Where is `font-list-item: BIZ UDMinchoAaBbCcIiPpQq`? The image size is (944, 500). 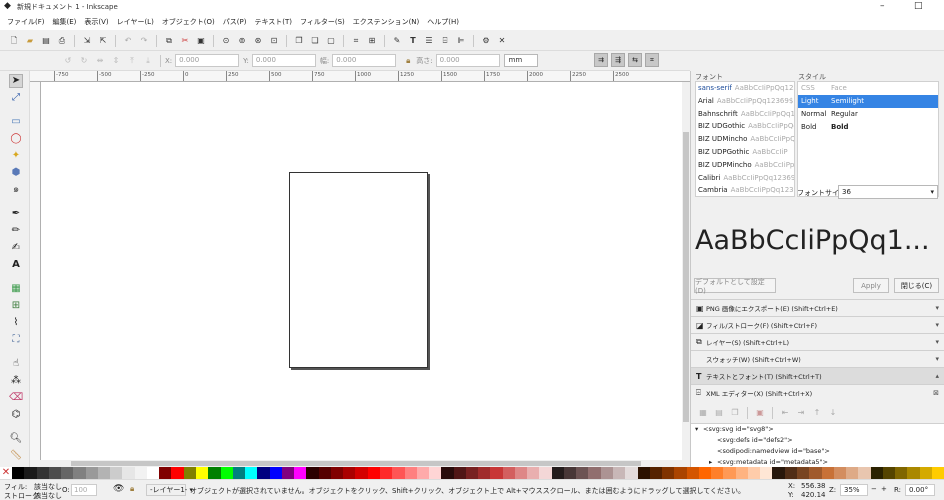 font-list-item: BIZ UDMinchoAaBbCcIiPpQq is located at coordinates (745, 139).